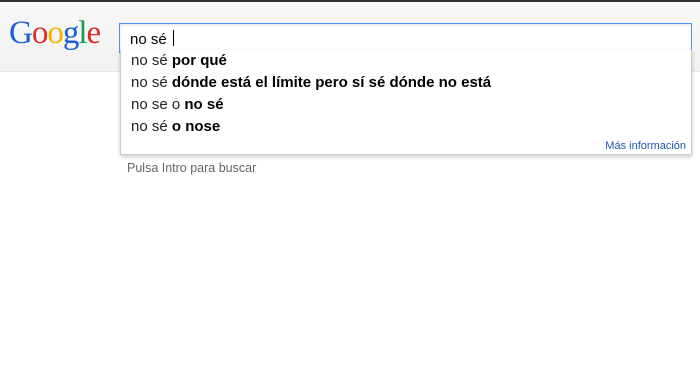 This screenshot has height=392, width=700. I want to click on suggestion-prefix: no se o, so click(158, 104).